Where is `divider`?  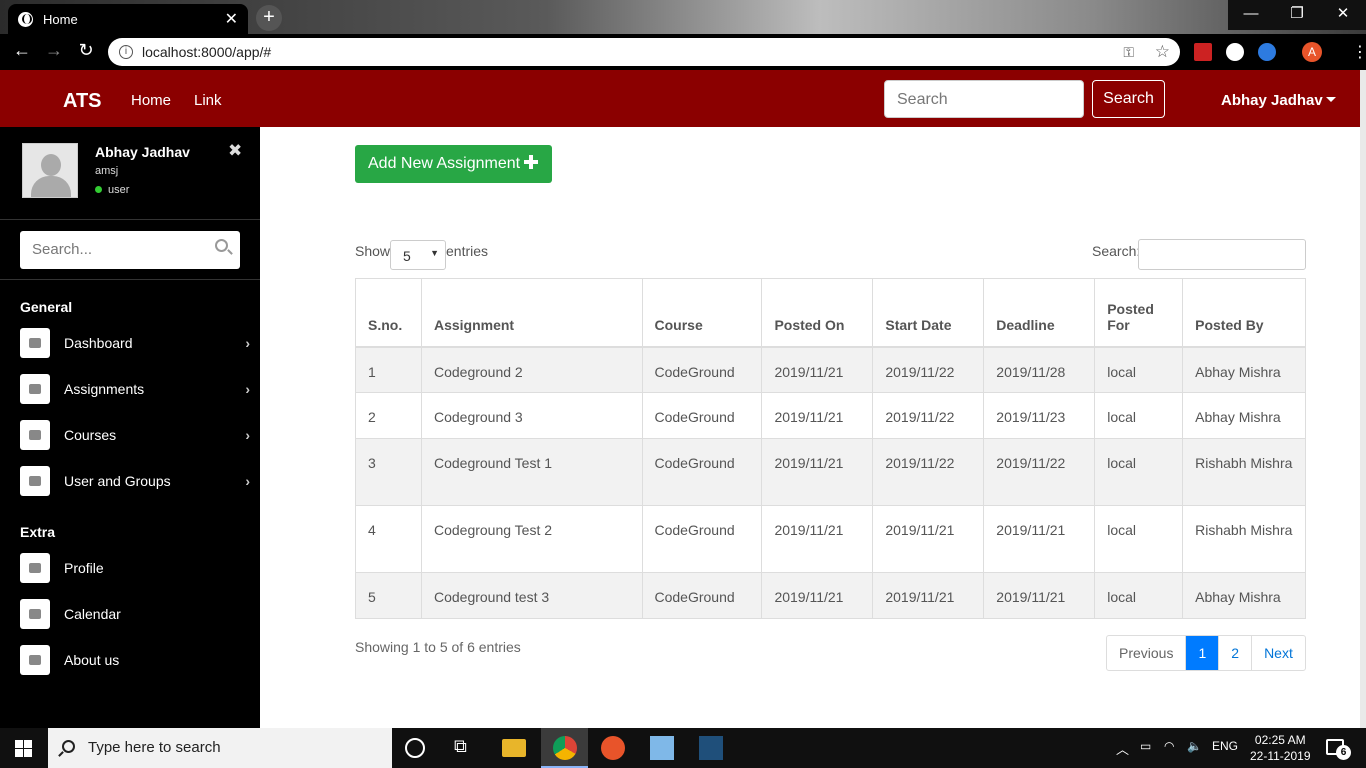
divider is located at coordinates (130, 219).